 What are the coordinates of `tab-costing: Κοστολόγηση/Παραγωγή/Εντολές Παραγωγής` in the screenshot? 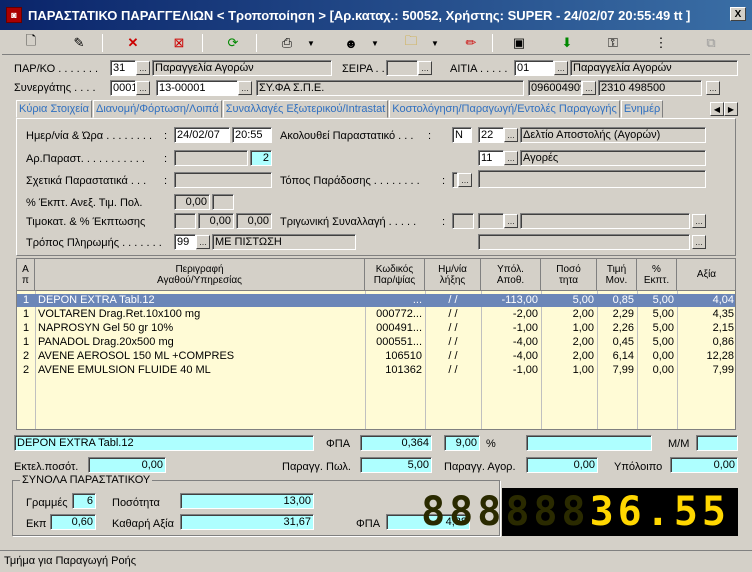 It's located at (504, 109).